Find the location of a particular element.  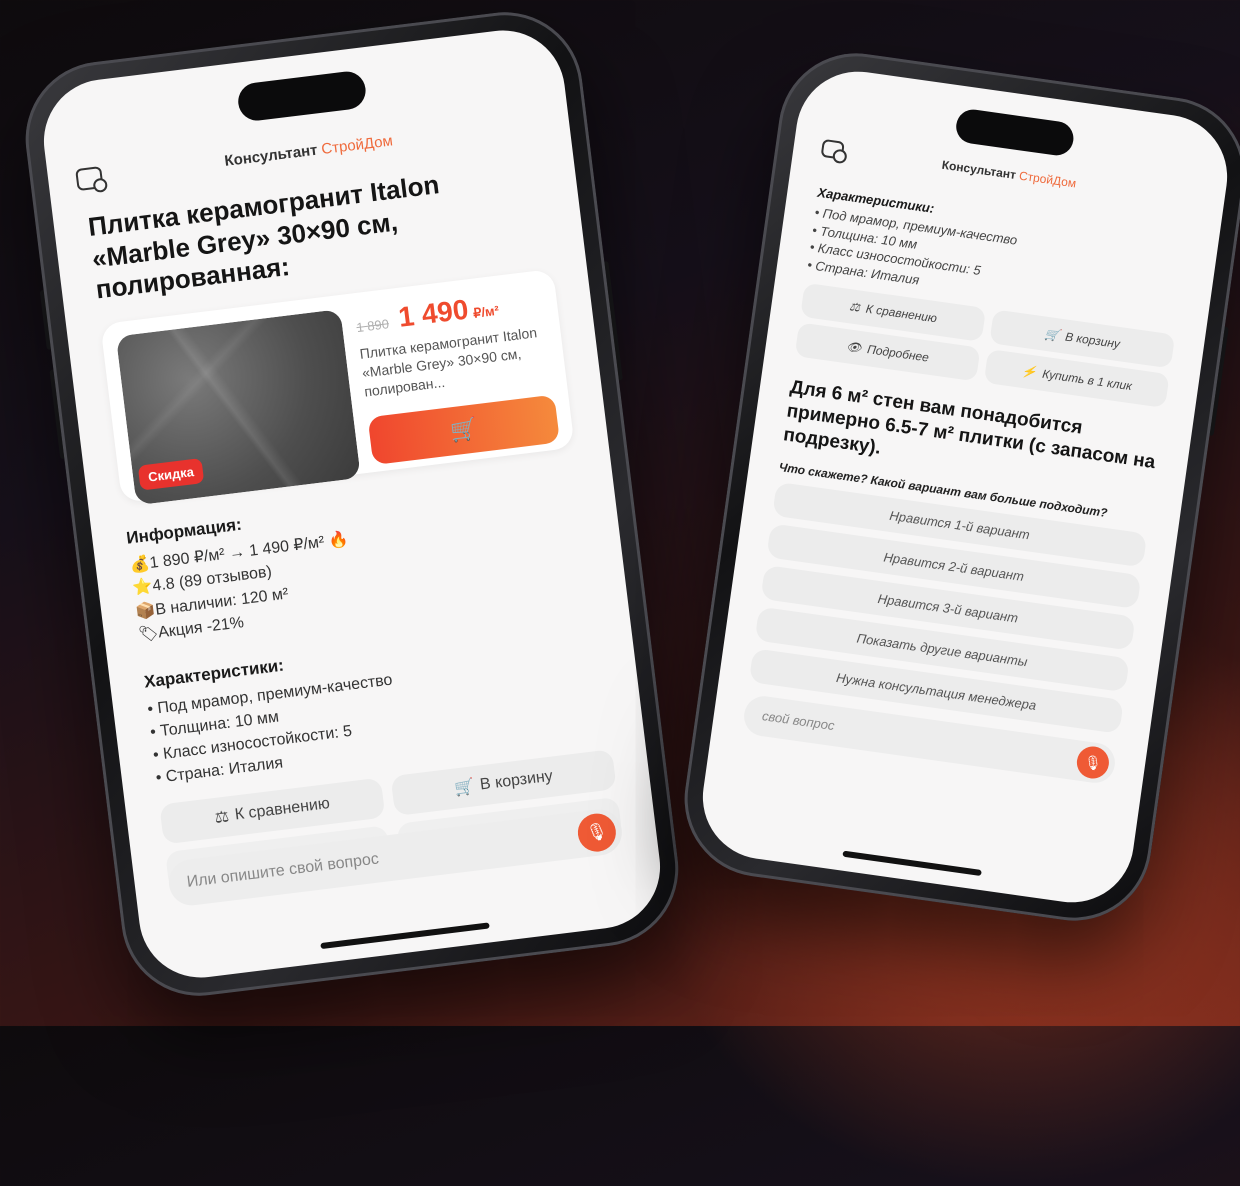

eye-icon: 👁 is located at coordinates (854, 347).